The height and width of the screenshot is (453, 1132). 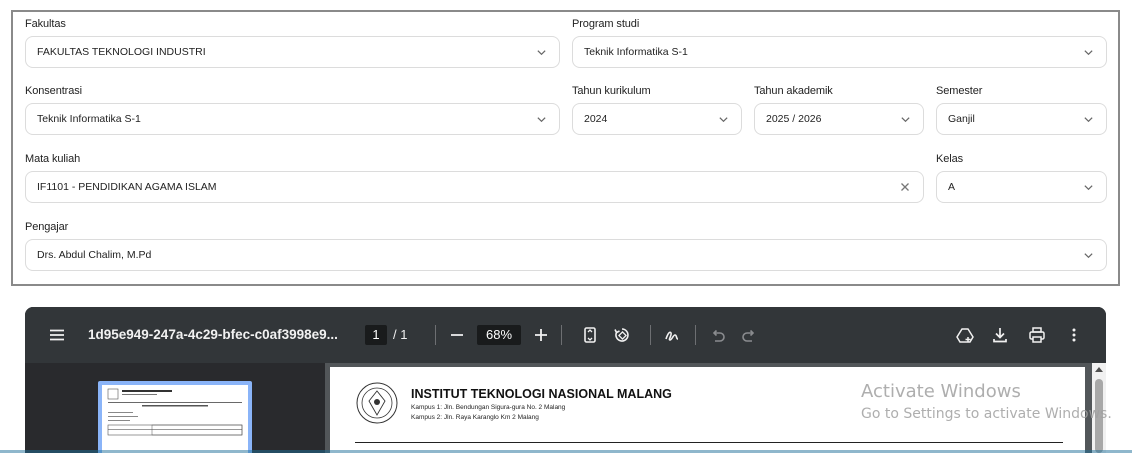 What do you see at coordinates (457, 335) in the screenshot?
I see `zoom-out-icon` at bounding box center [457, 335].